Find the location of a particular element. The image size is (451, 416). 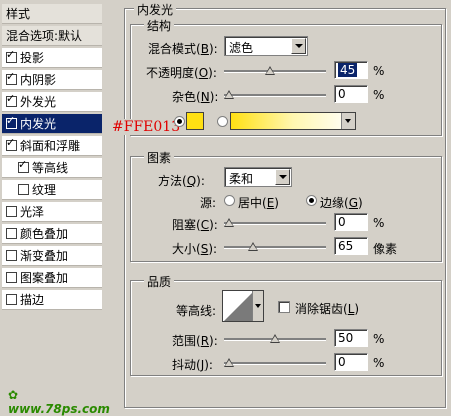

source-edge-radio is located at coordinates (311, 200).